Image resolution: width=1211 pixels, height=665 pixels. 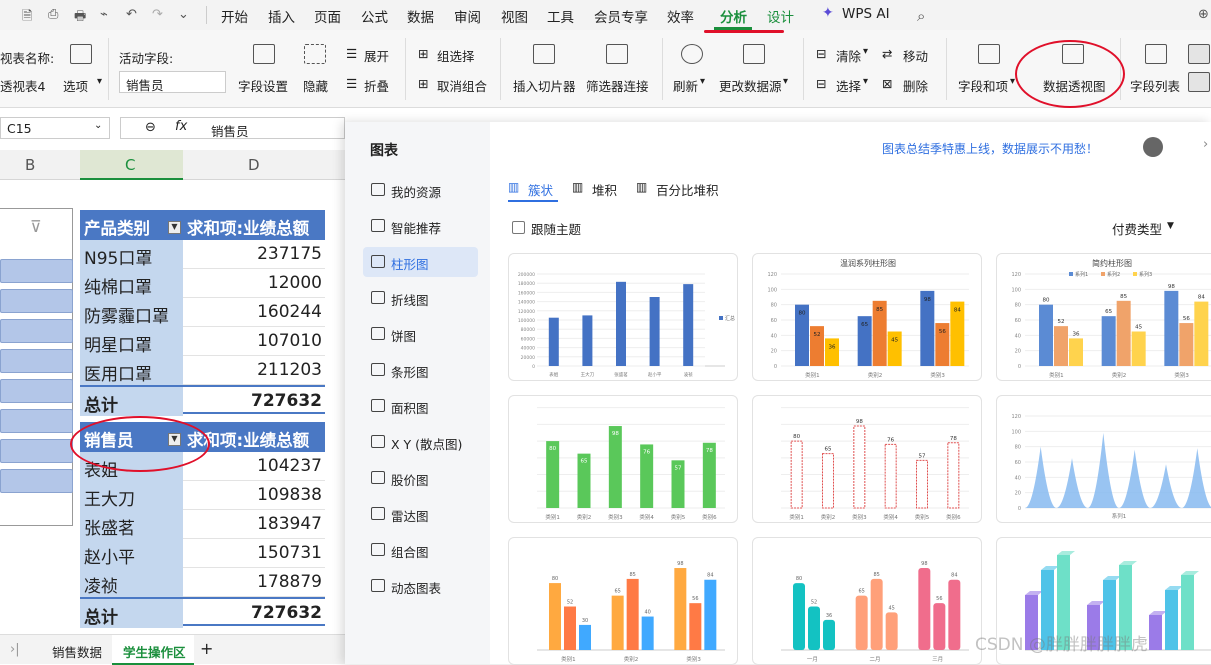 I want to click on insert-slicer-button: 插入切片器, so click(x=544, y=85).